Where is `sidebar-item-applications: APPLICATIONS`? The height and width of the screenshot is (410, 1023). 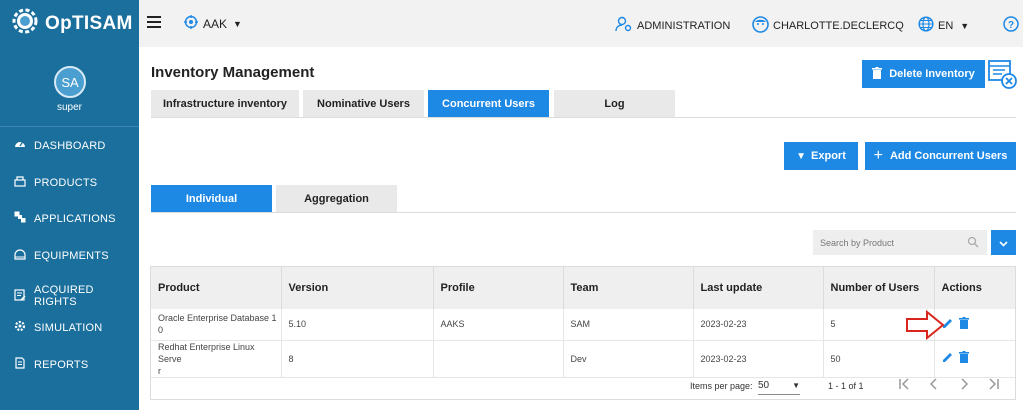 sidebar-item-applications: APPLICATIONS is located at coordinates (65, 218).